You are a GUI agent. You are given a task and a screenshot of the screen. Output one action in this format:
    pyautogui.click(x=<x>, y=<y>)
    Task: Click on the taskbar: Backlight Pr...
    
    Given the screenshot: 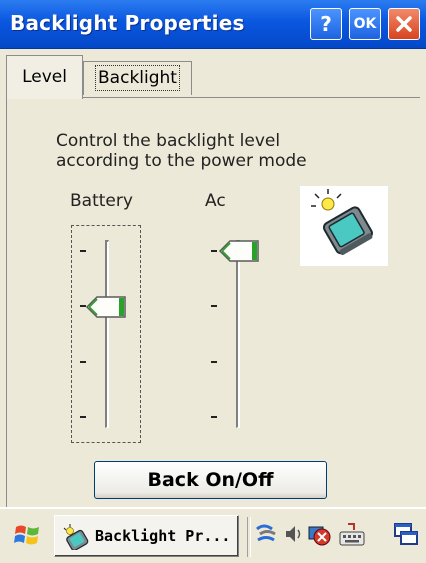 What is the action you would take?
    pyautogui.click(x=213, y=535)
    